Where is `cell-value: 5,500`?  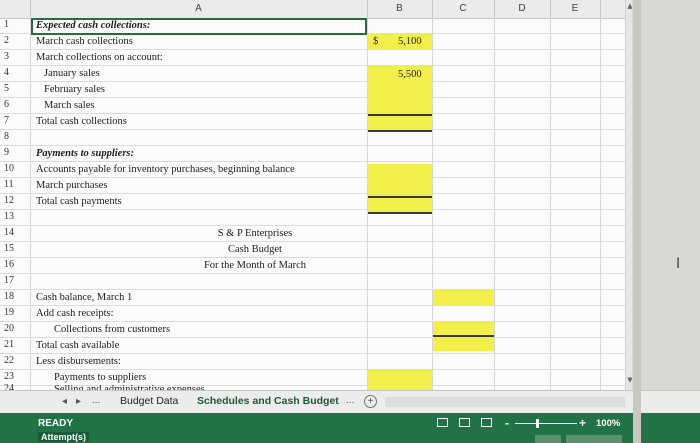 cell-value: 5,500 is located at coordinates (410, 75).